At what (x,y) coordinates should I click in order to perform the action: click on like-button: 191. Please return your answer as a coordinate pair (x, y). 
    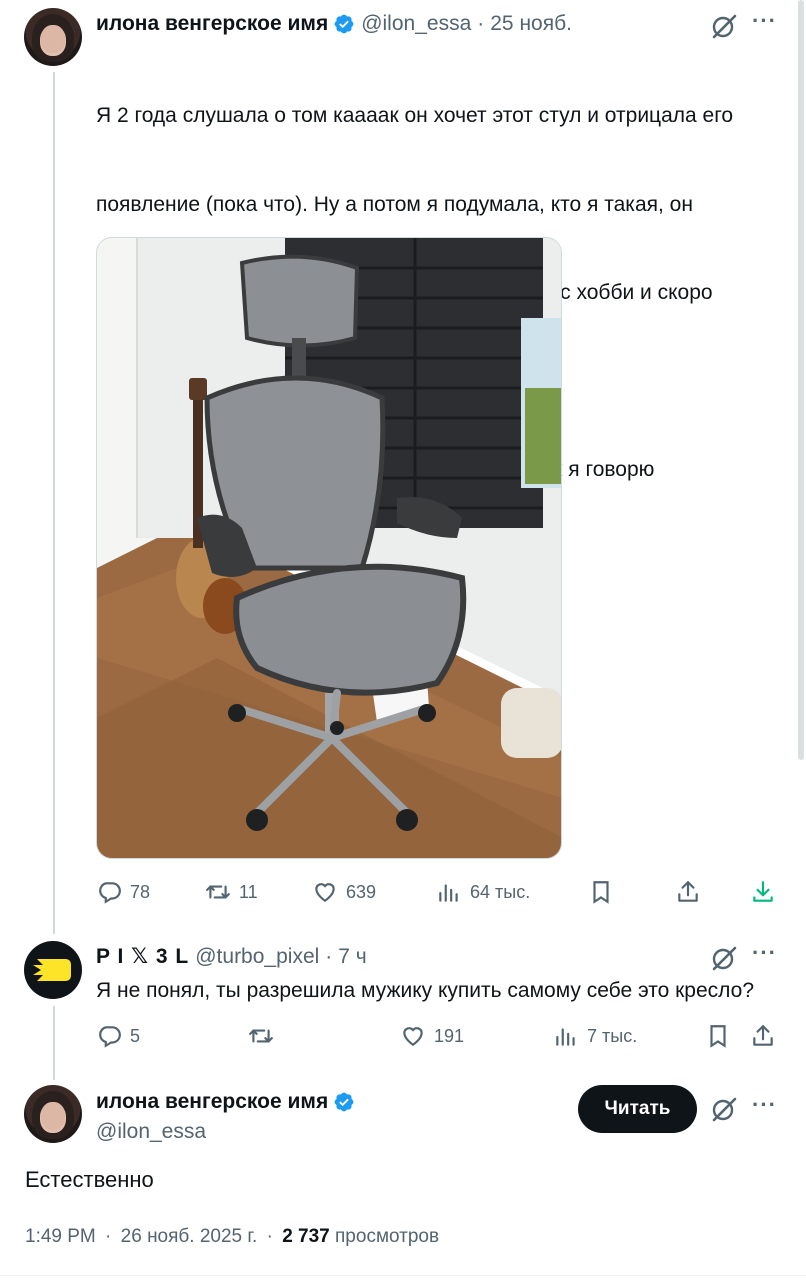
    Looking at the image, I should click on (432, 1036).